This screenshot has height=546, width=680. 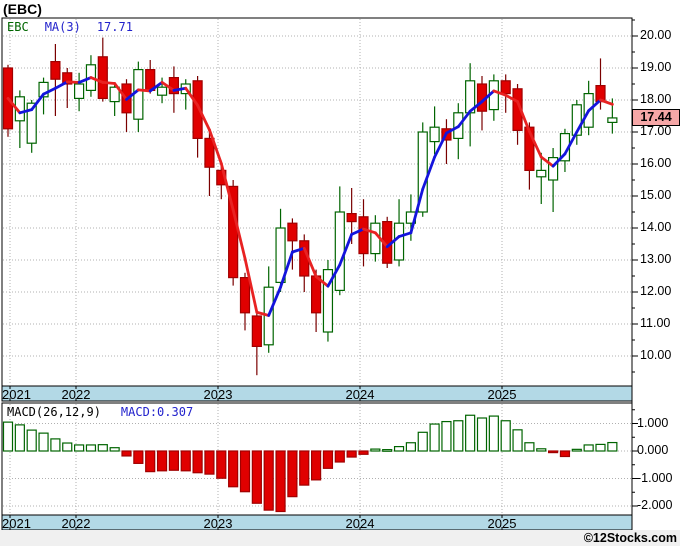 I want to click on symbol-label: EBC, so click(x=18, y=27).